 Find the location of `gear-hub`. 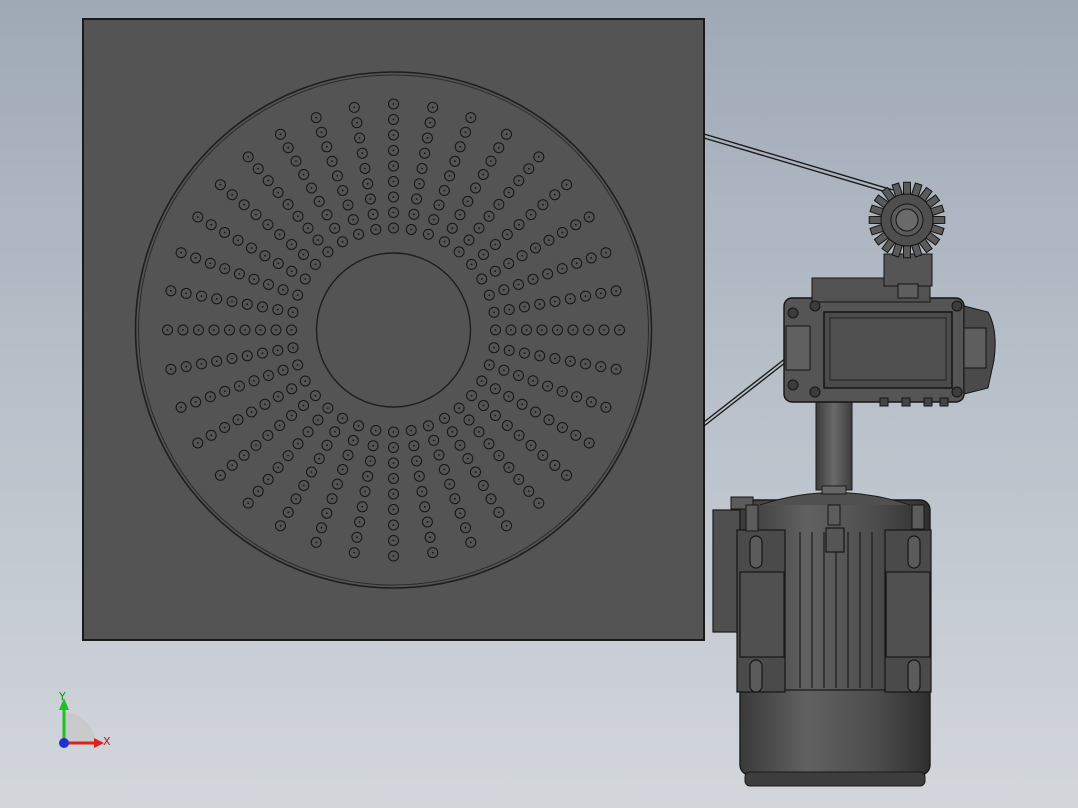

gear-hub is located at coordinates (907, 220).